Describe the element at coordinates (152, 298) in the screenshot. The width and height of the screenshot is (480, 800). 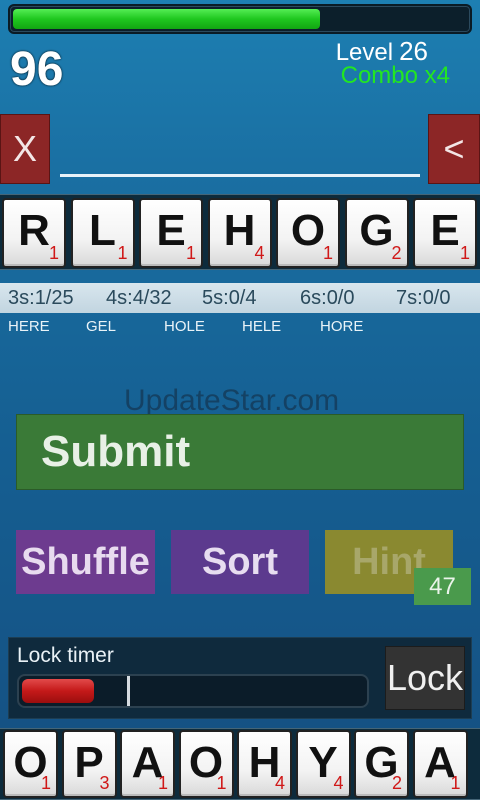
I see `word-count-value: 4/32` at that location.